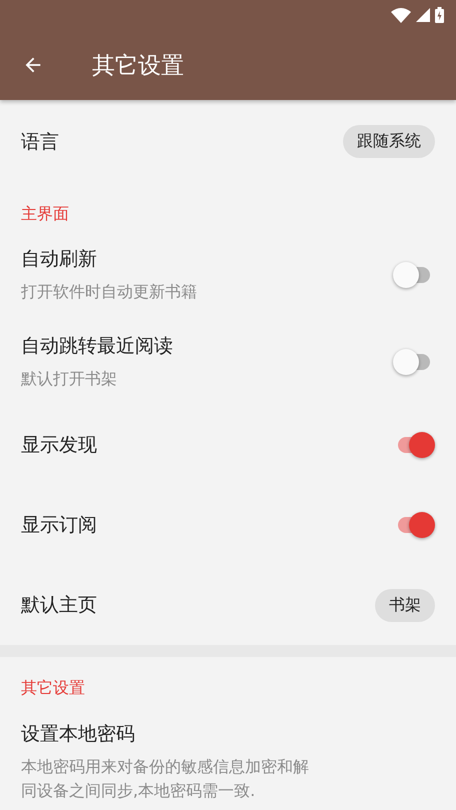 This screenshot has height=810, width=456. I want to click on battery-icon, so click(439, 15).